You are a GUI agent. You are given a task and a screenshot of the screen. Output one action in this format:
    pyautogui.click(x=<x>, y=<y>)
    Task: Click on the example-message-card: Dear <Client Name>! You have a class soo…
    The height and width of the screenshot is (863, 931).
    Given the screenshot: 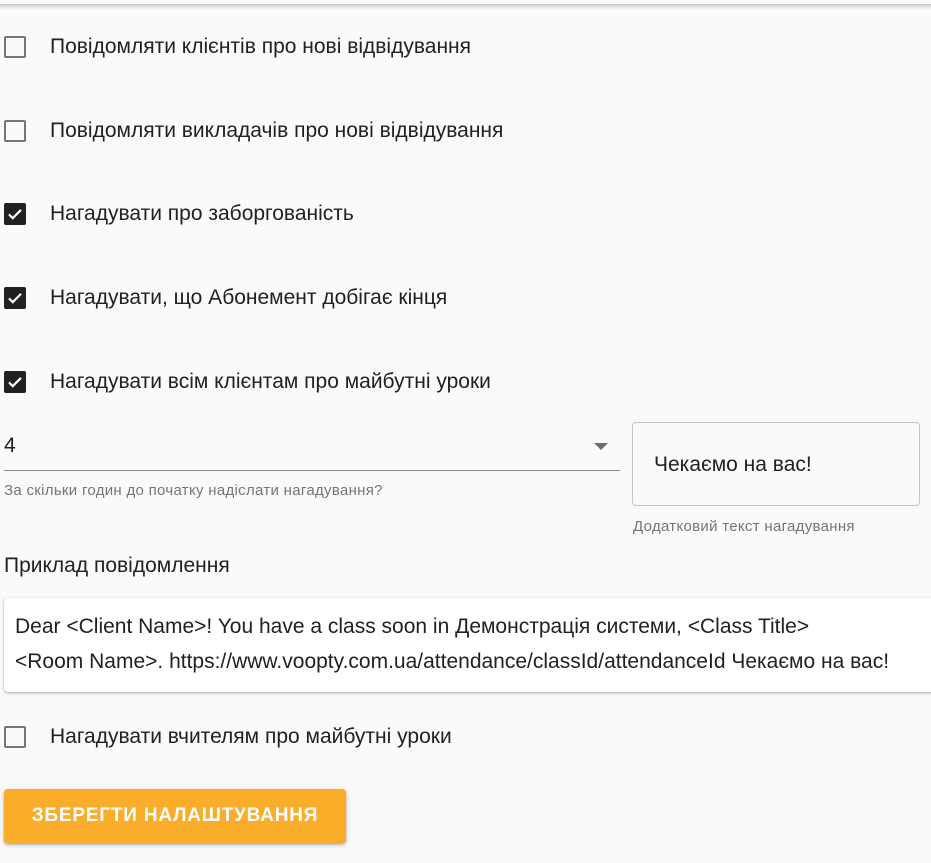 What is the action you would take?
    pyautogui.click(x=467, y=645)
    